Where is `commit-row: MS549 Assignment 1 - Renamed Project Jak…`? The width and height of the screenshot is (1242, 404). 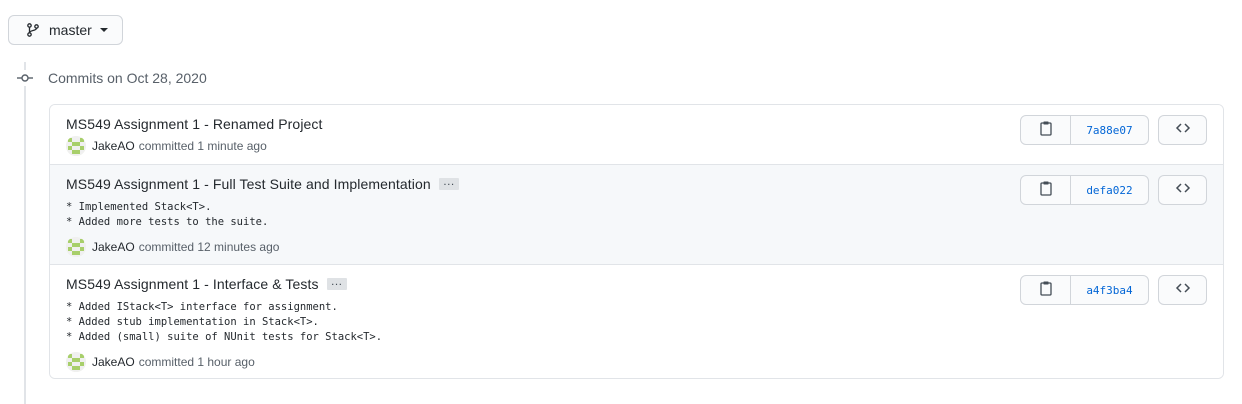
commit-row: MS549 Assignment 1 - Renamed Project Jak… is located at coordinates (636, 134).